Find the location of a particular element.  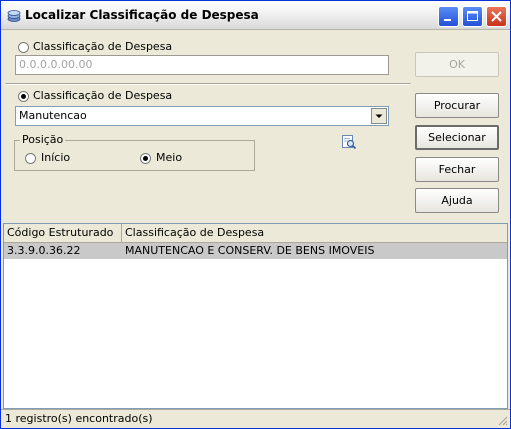

search-document-icon is located at coordinates (349, 142).